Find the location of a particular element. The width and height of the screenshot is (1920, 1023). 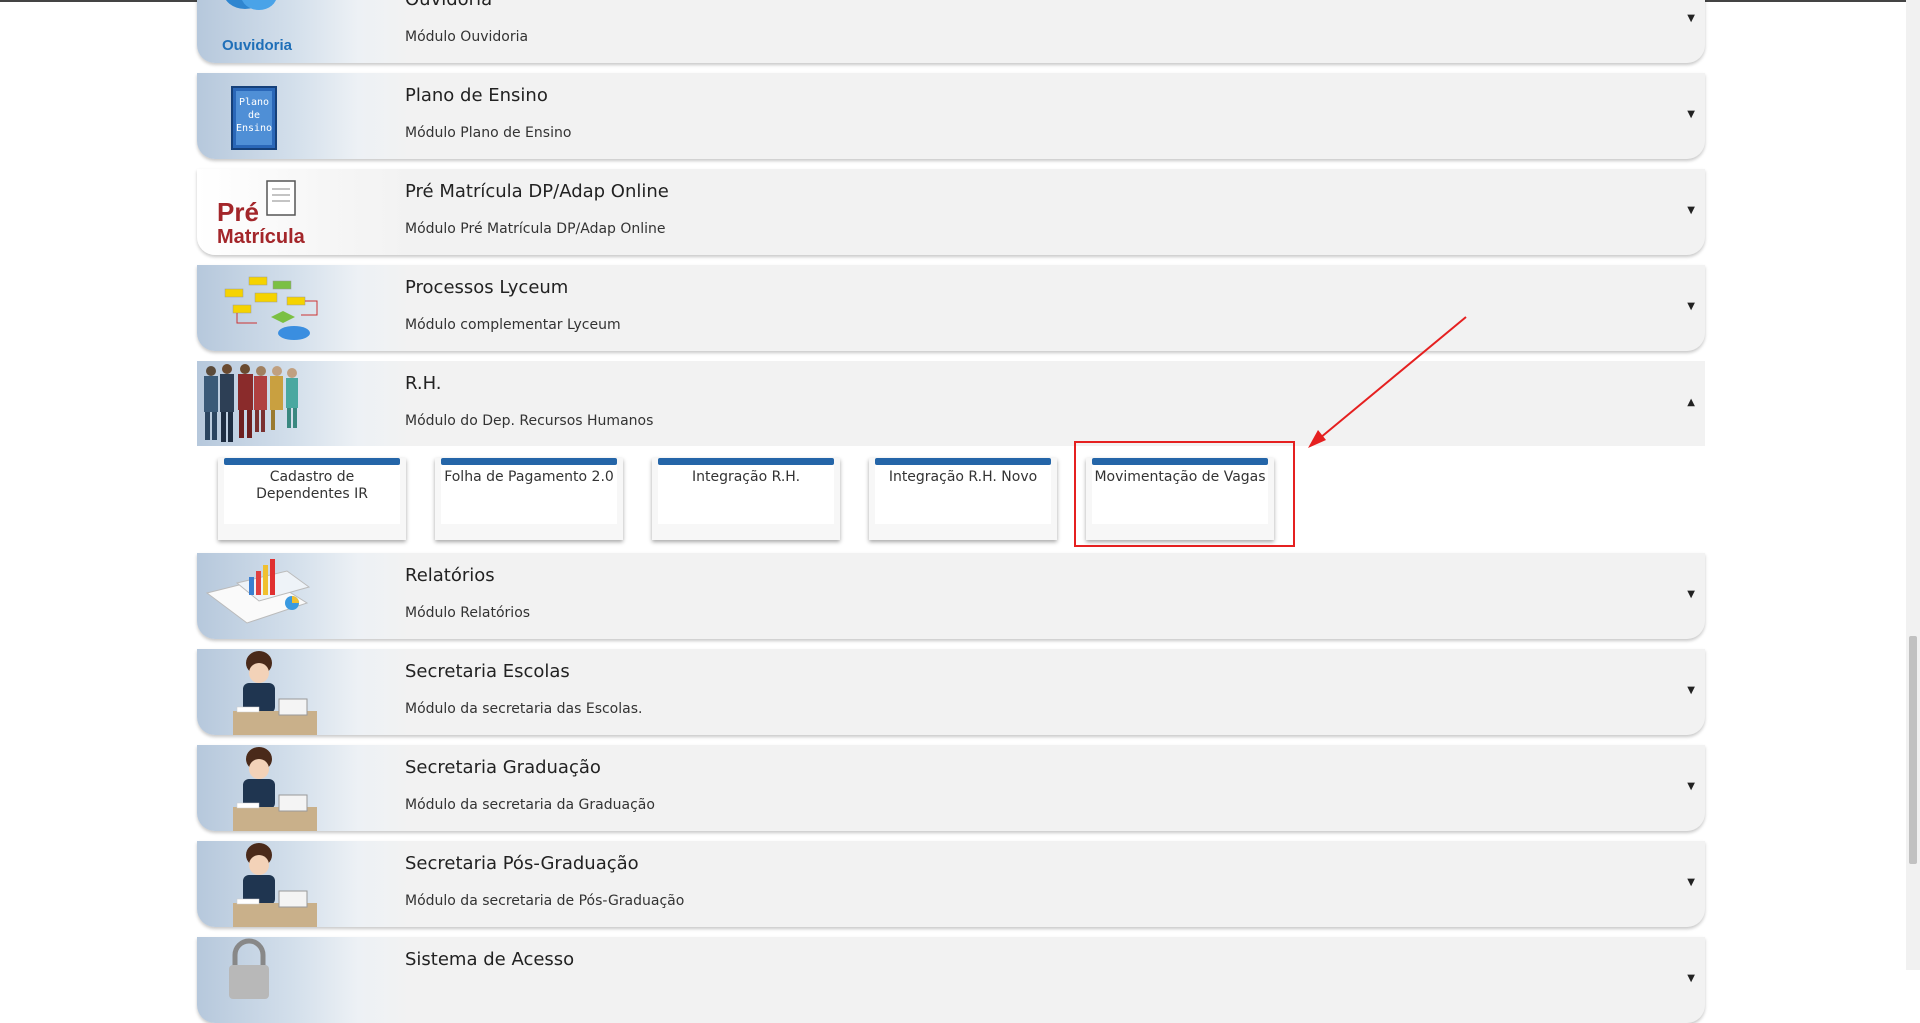

chevron-up-icon: ▲ is located at coordinates (1691, 402).